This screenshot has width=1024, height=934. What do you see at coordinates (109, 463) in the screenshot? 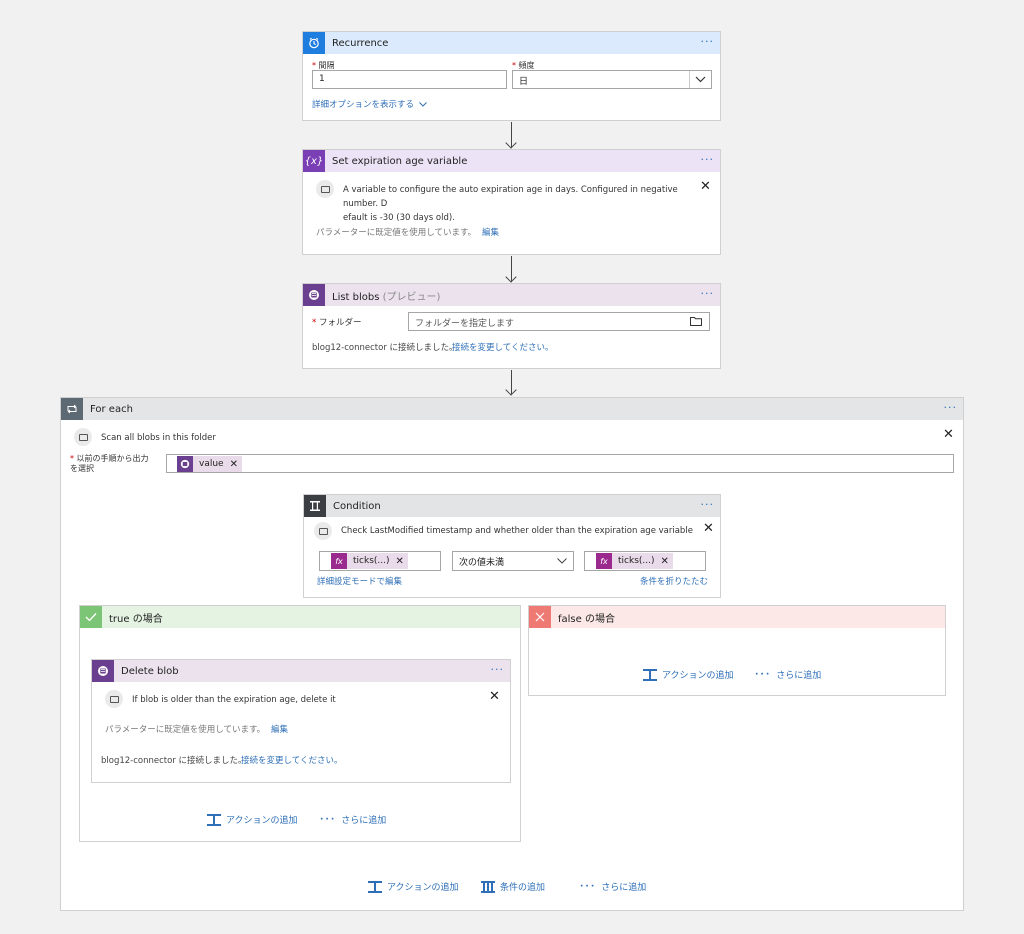
I see `select-output-label: * 以前の手順から出力 を選択` at bounding box center [109, 463].